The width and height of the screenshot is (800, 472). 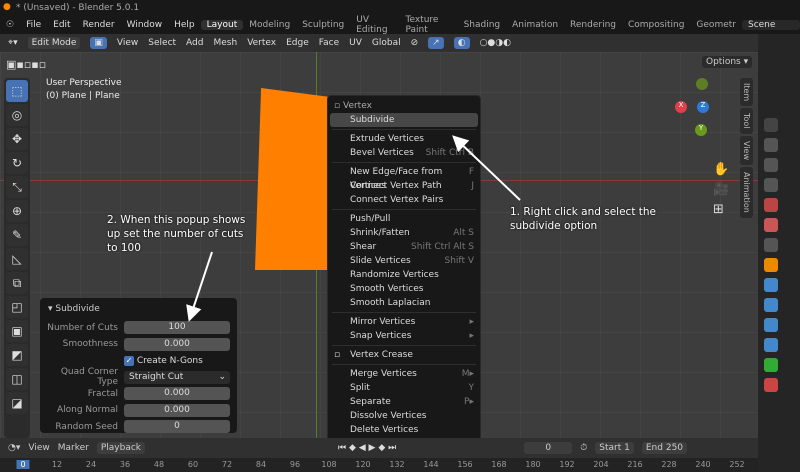 What do you see at coordinates (329, 464) in the screenshot?
I see `ruler-tick-label: 108` at bounding box center [329, 464].